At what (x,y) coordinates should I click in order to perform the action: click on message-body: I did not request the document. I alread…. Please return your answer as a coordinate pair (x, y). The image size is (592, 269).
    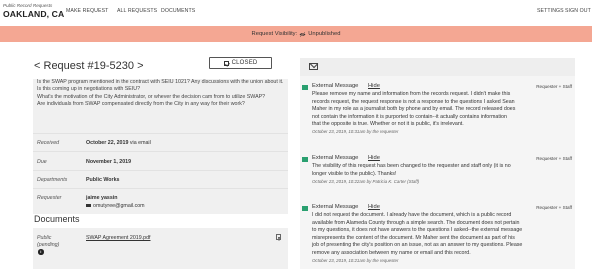
    Looking at the image, I should click on (441, 235).